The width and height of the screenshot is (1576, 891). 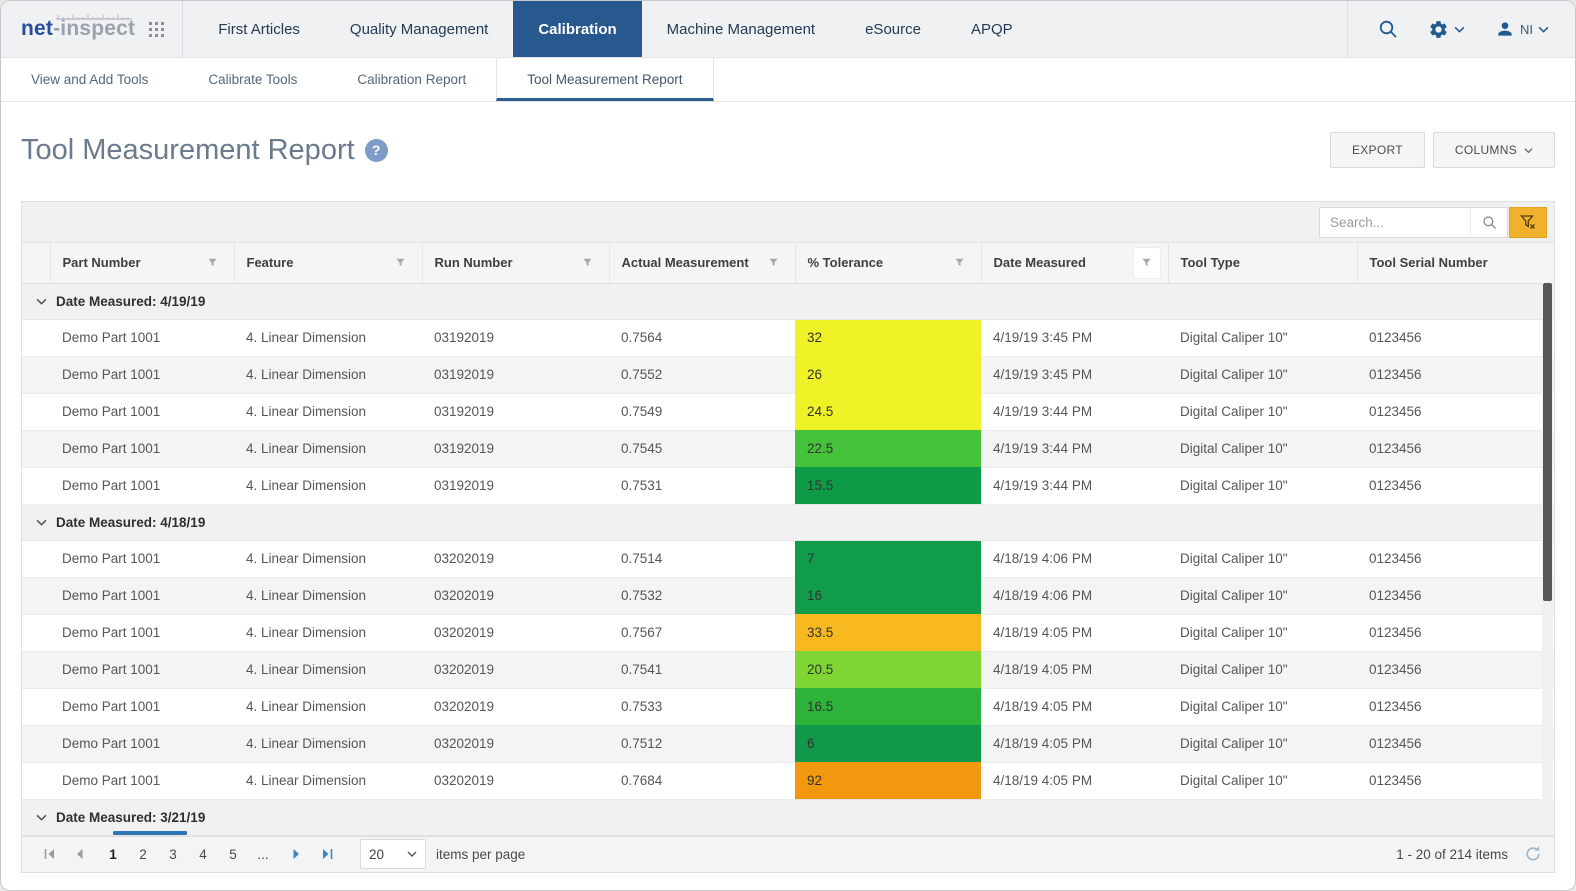 I want to click on export-button: EXPORT, so click(x=1377, y=150).